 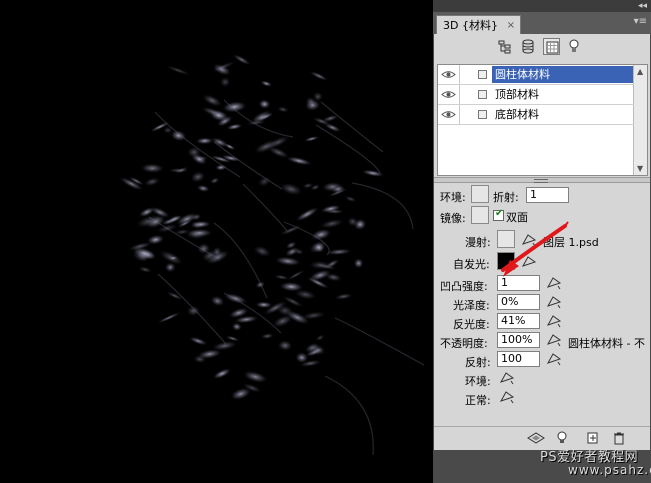 I want to click on double-sided-label: 双面, so click(x=517, y=217).